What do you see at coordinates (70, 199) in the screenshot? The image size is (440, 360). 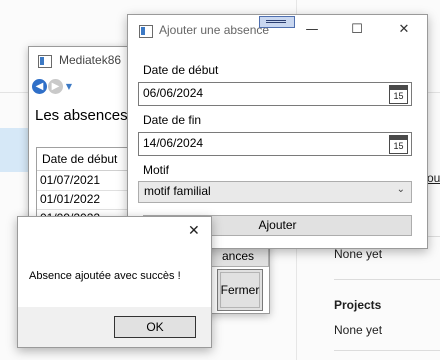 I see `cell-date: 01/01/2022` at bounding box center [70, 199].